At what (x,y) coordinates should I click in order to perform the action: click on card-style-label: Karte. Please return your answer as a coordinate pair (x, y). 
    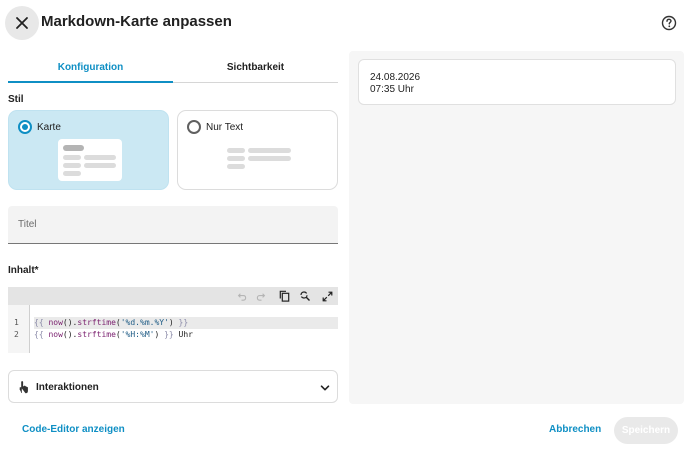
    Looking at the image, I should click on (49, 127).